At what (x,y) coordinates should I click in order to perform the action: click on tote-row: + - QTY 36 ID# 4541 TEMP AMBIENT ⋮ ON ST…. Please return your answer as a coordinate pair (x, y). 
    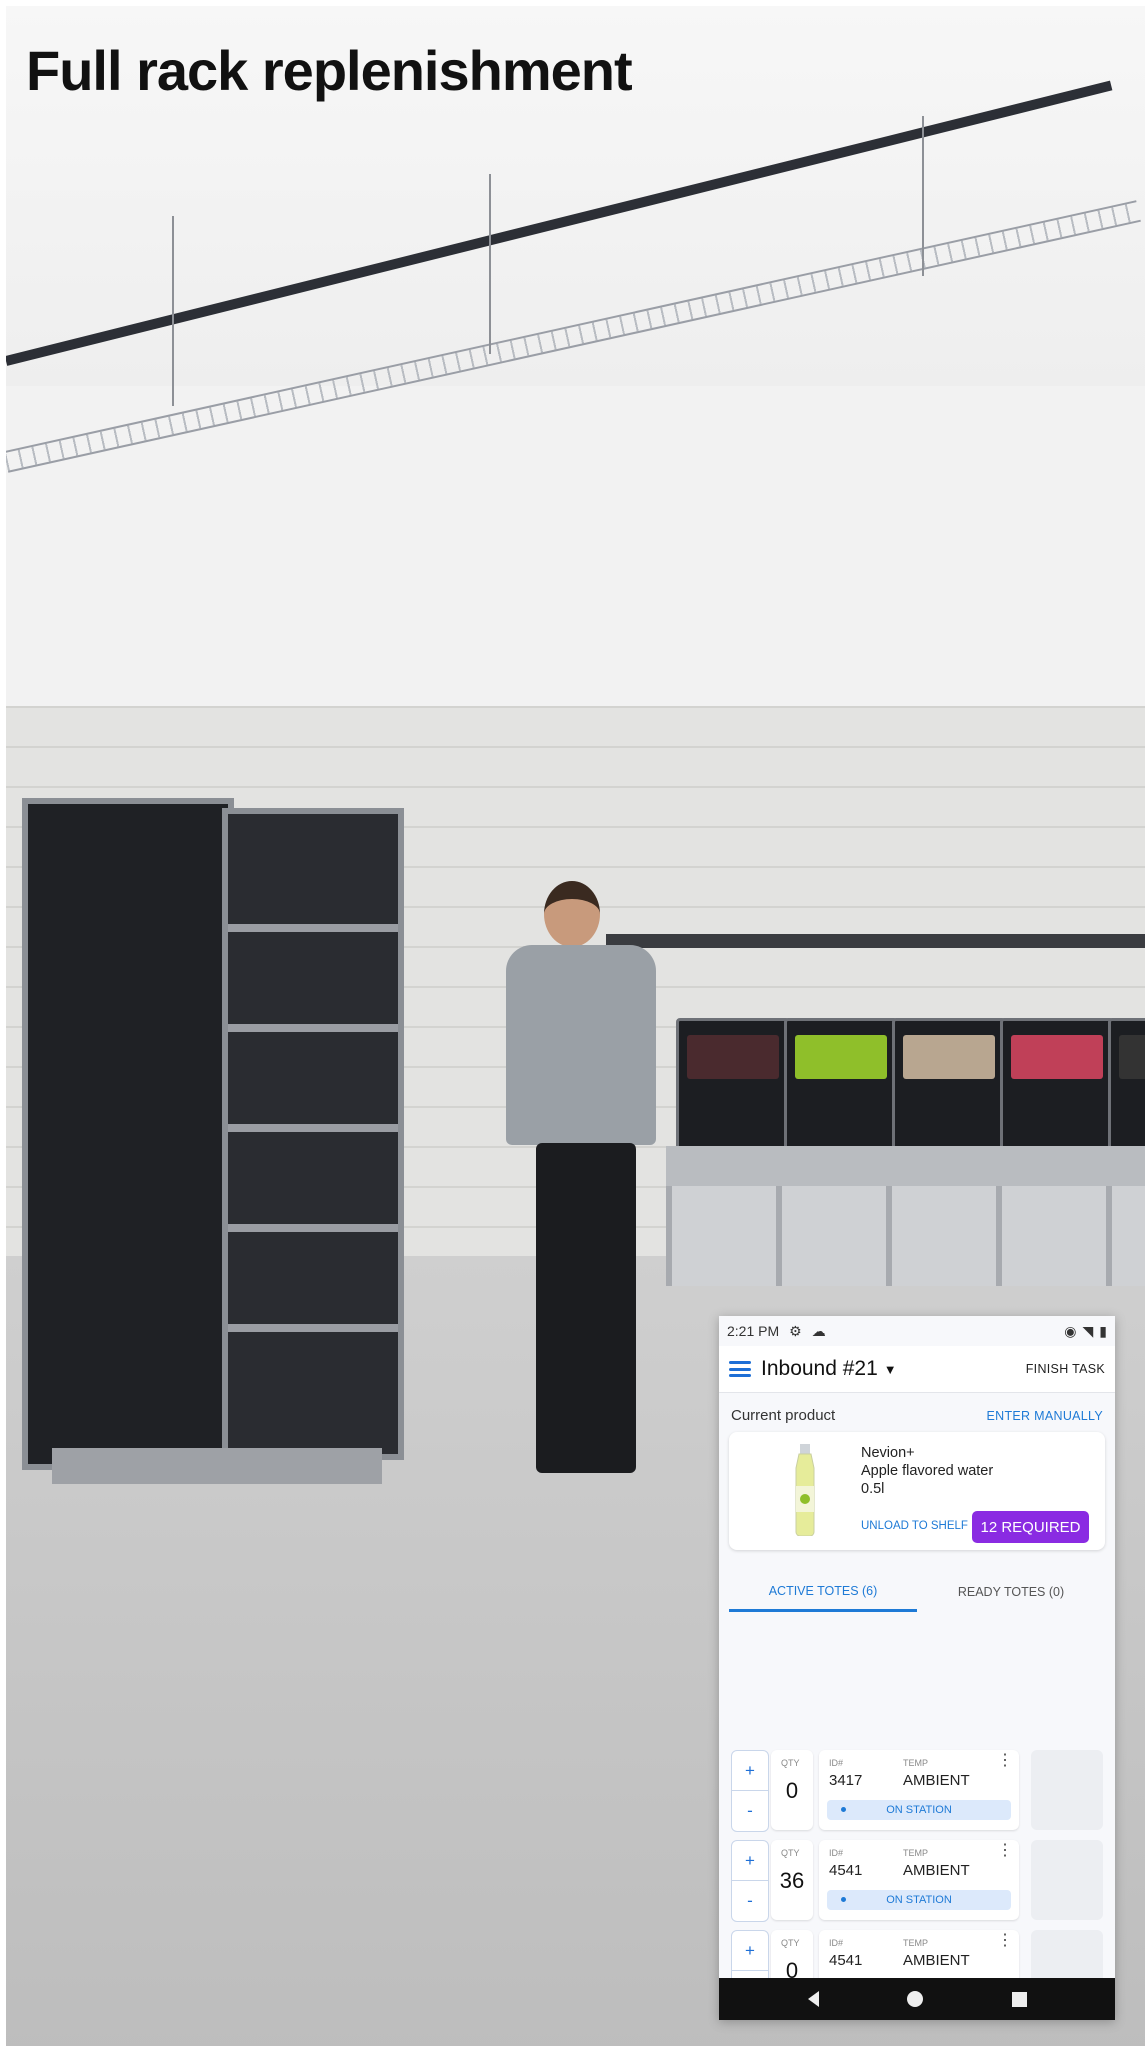
    Looking at the image, I should click on (917, 1885).